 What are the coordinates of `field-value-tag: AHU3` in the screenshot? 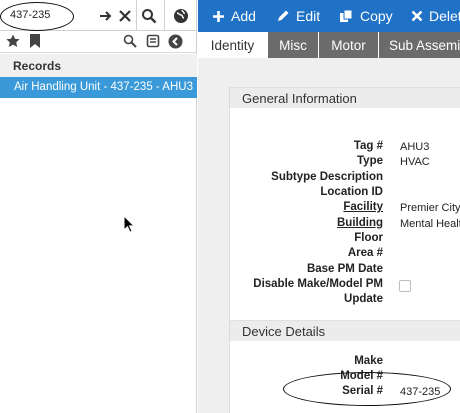 It's located at (415, 147).